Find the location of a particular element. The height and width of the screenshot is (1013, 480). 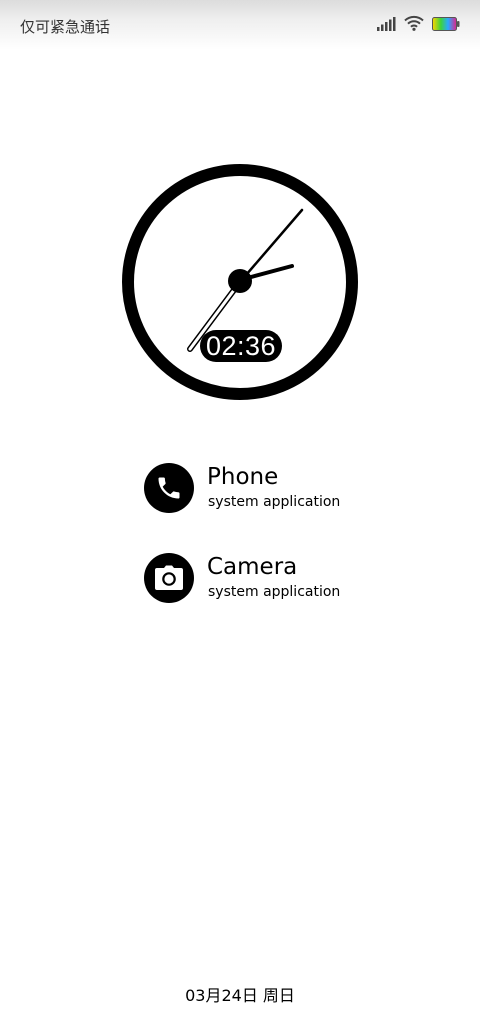

status-bar: 仅可紧急通话 is located at coordinates (240, 25).